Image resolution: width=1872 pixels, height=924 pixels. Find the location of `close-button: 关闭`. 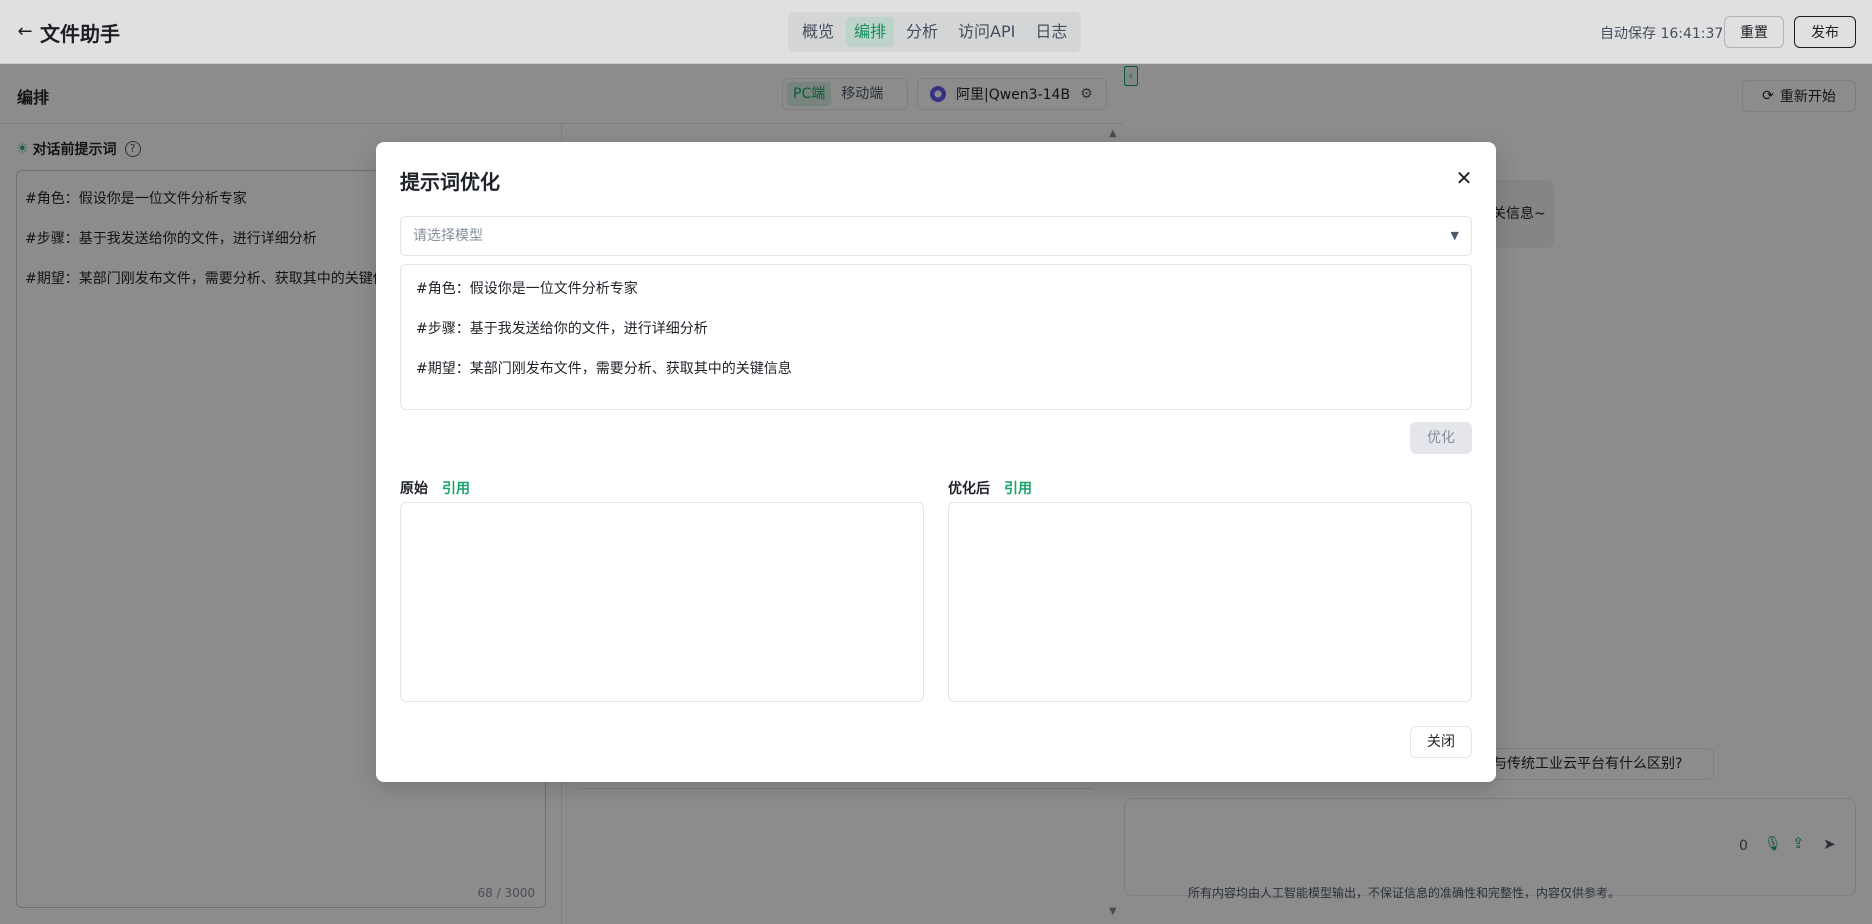

close-button: 关闭 is located at coordinates (1441, 742).